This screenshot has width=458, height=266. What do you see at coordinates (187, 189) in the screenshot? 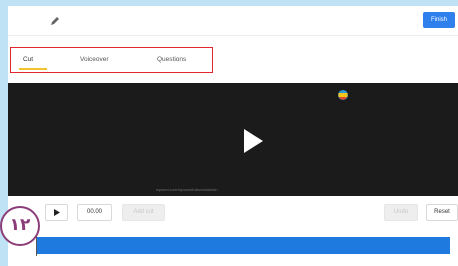
I see `video-caption: wpsnet.com/wpowerfullanimiainian` at bounding box center [187, 189].